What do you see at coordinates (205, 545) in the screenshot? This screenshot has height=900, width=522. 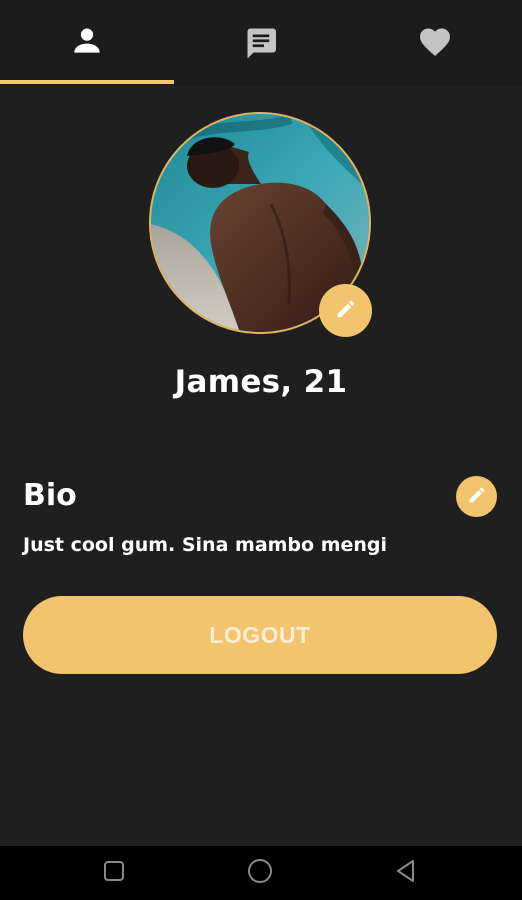 I see `bio-text: Just cool gum. Sina mambo mengi` at bounding box center [205, 545].